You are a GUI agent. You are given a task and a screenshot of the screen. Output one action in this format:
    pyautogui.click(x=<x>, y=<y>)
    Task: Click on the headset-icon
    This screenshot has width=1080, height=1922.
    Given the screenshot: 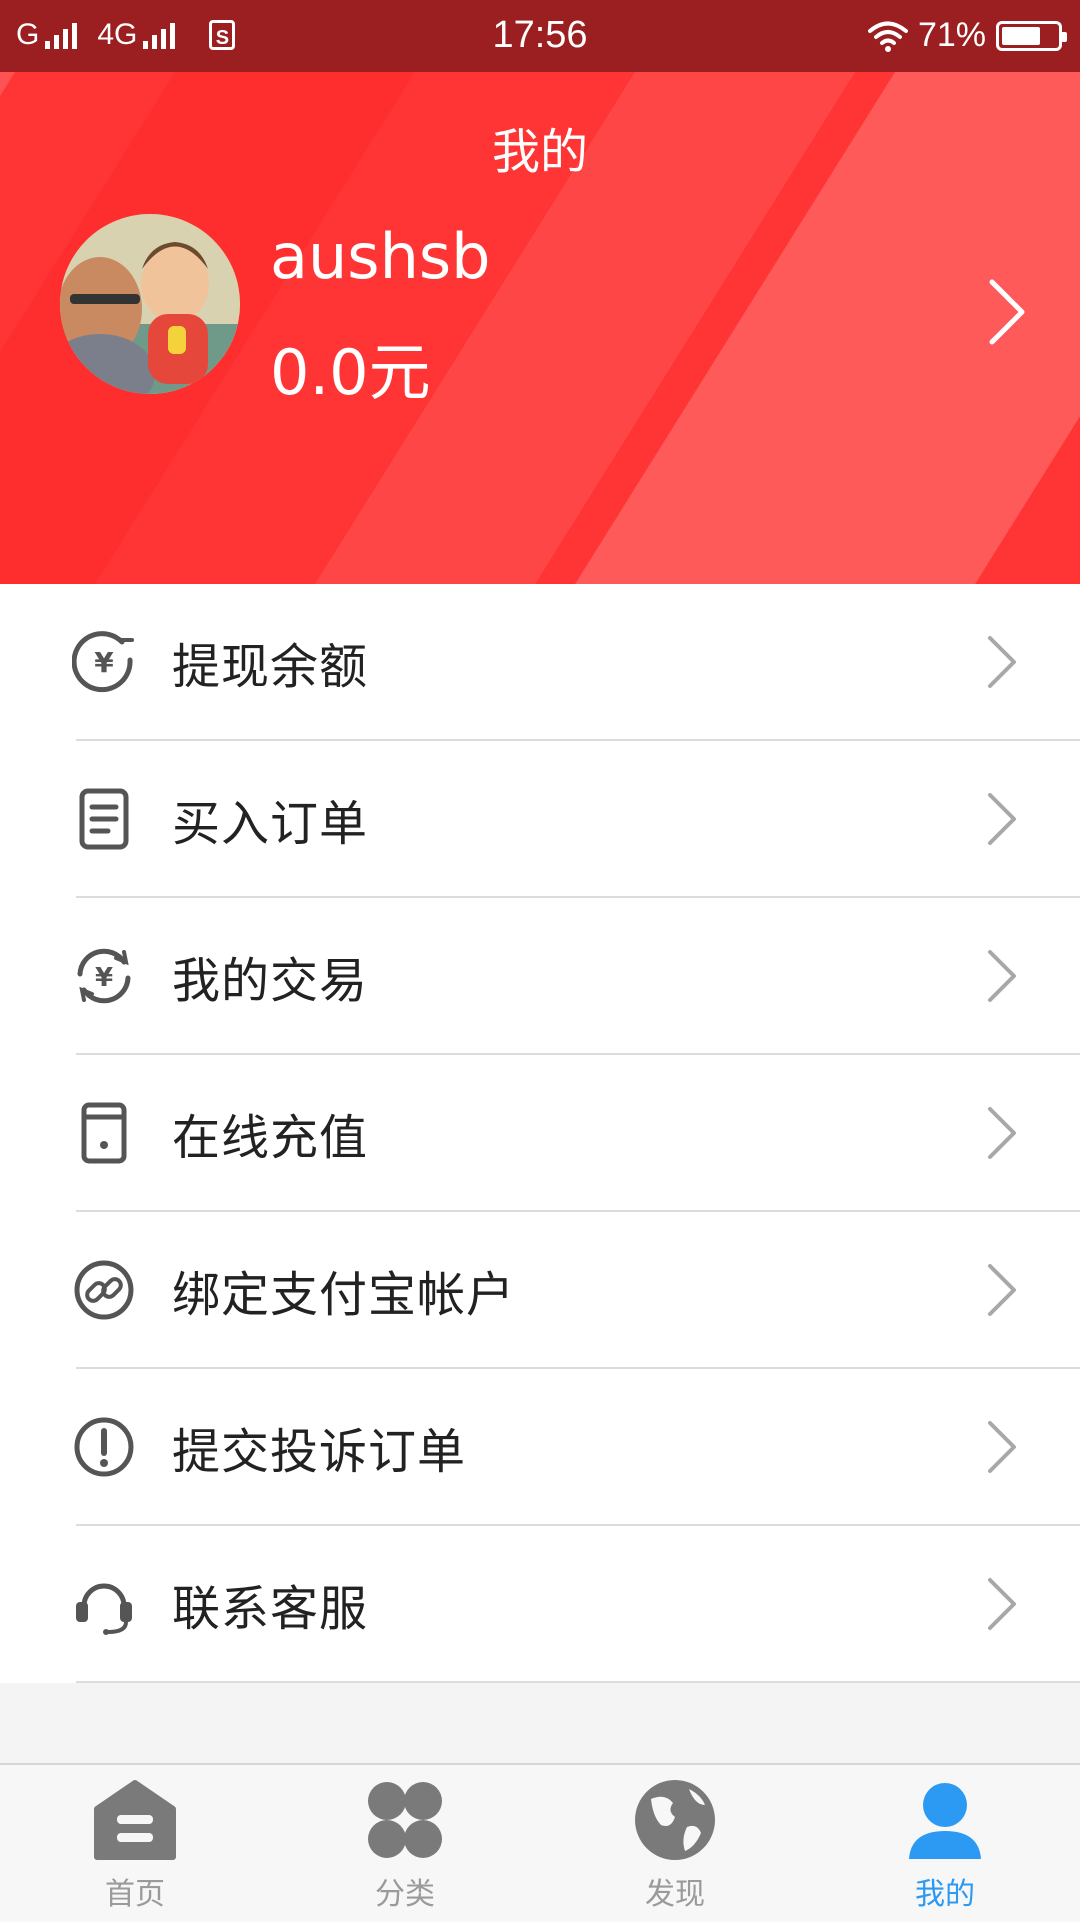 What is the action you would take?
    pyautogui.click(x=104, y=1609)
    